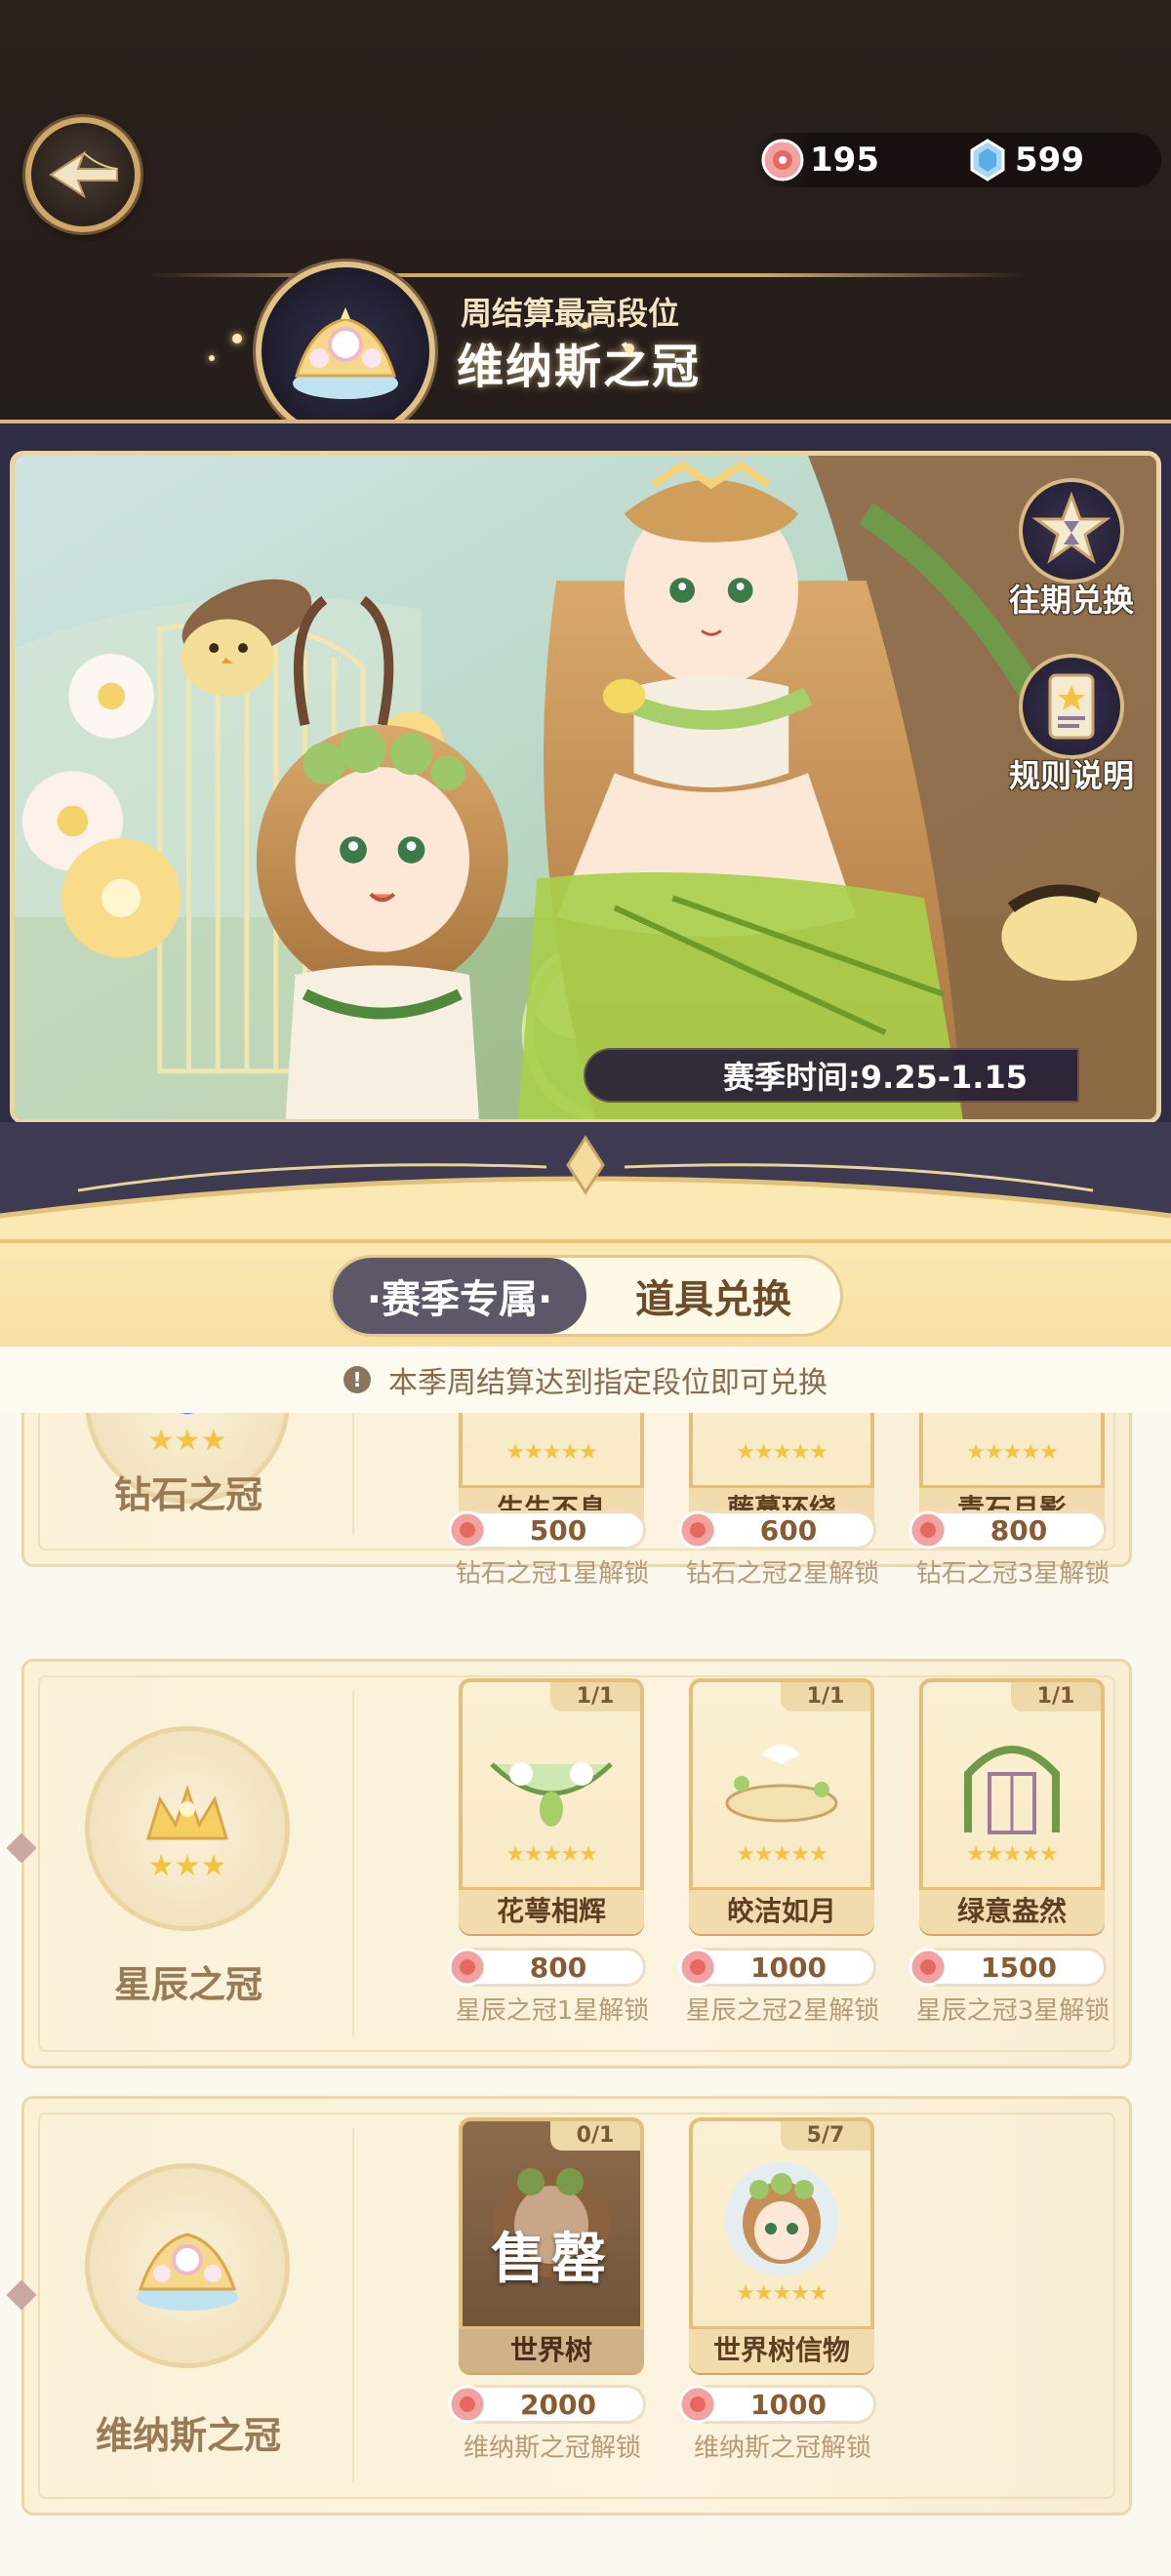  What do you see at coordinates (551, 2259) in the screenshot?
I see `soldout-stamp: 售罄` at bounding box center [551, 2259].